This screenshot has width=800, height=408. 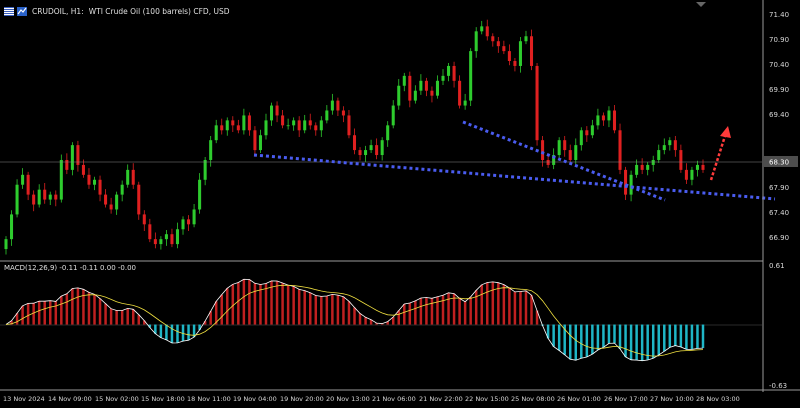 I want to click on forecast-arrow, so click(x=720, y=153).